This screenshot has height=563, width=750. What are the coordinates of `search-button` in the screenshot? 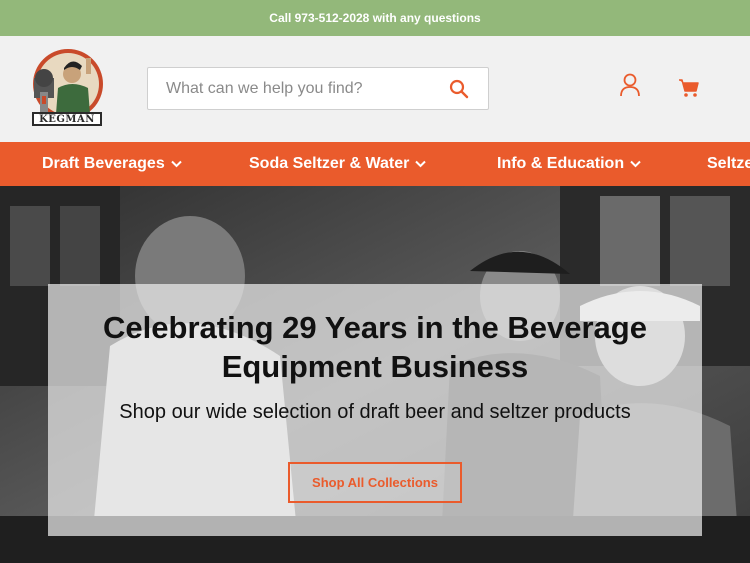 It's located at (459, 89).